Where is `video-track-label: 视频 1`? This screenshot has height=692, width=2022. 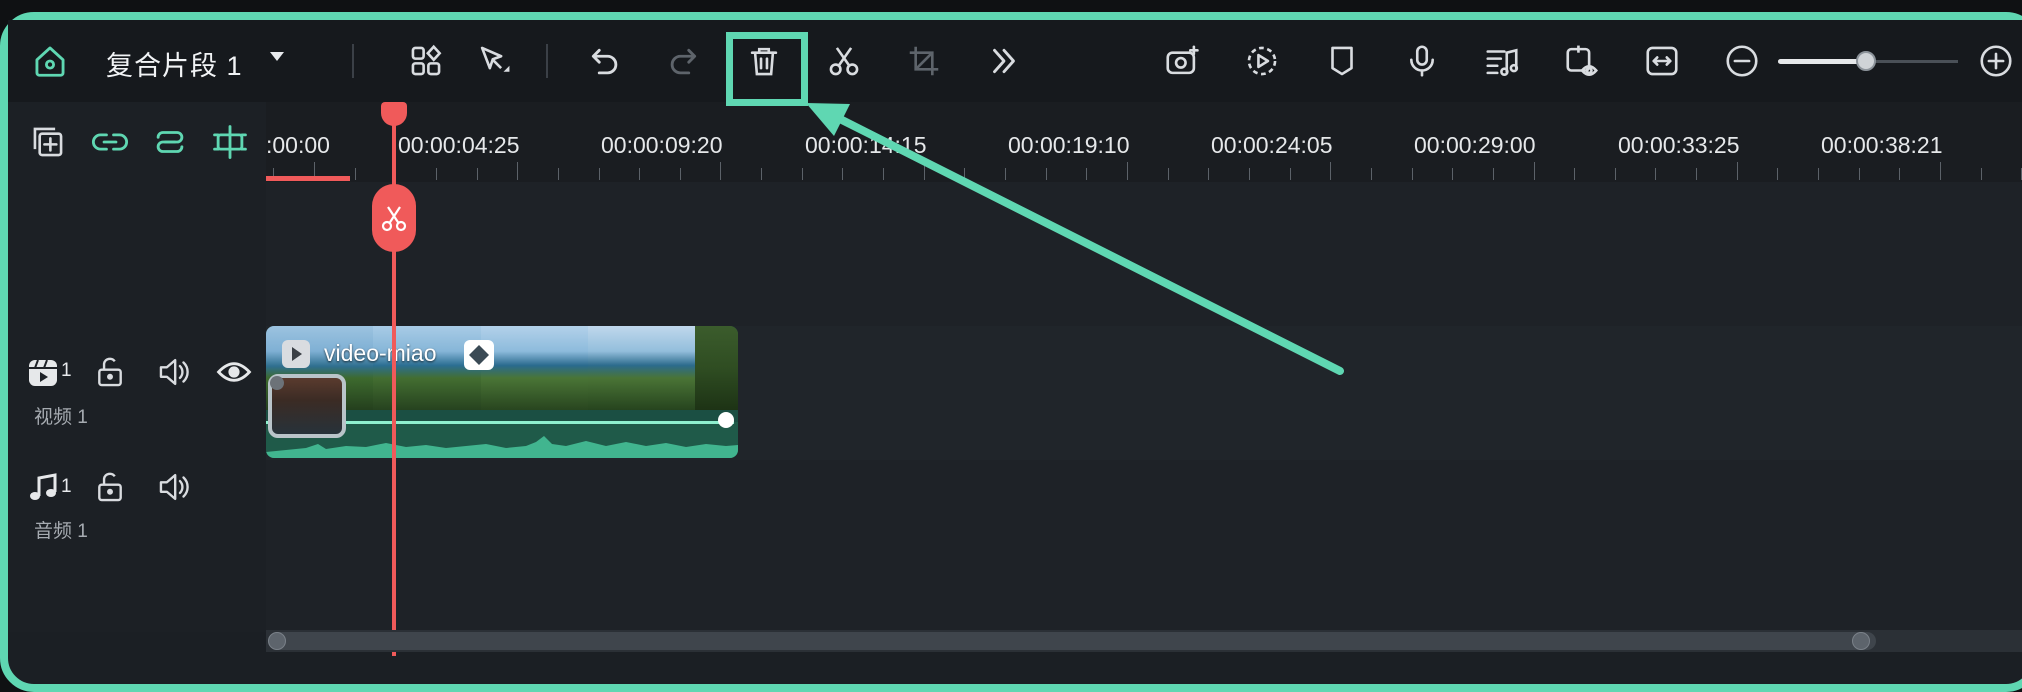 video-track-label: 视频 1 is located at coordinates (61, 417).